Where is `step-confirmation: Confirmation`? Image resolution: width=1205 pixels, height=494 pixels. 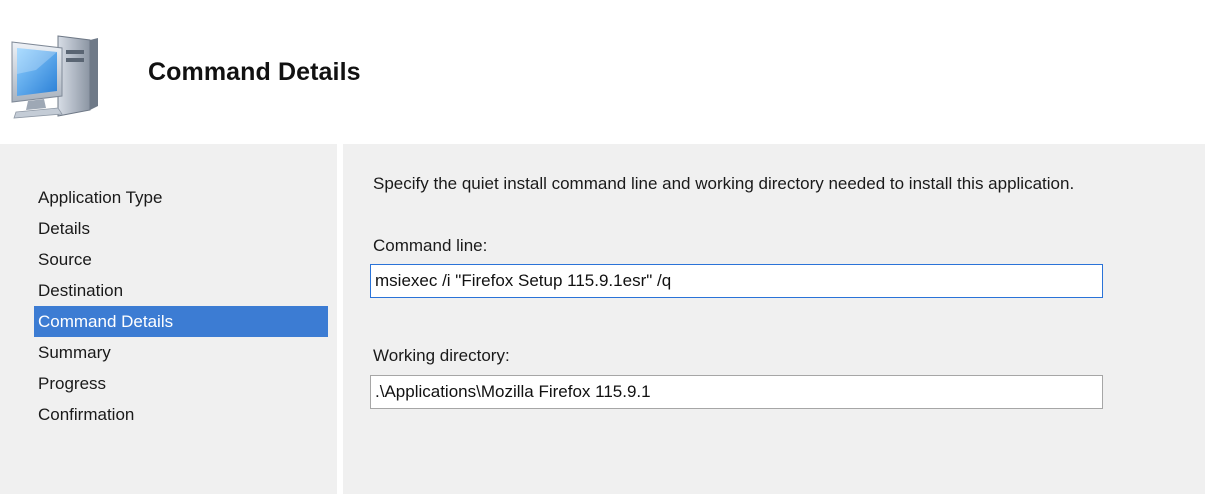
step-confirmation: Confirmation is located at coordinates (181, 414).